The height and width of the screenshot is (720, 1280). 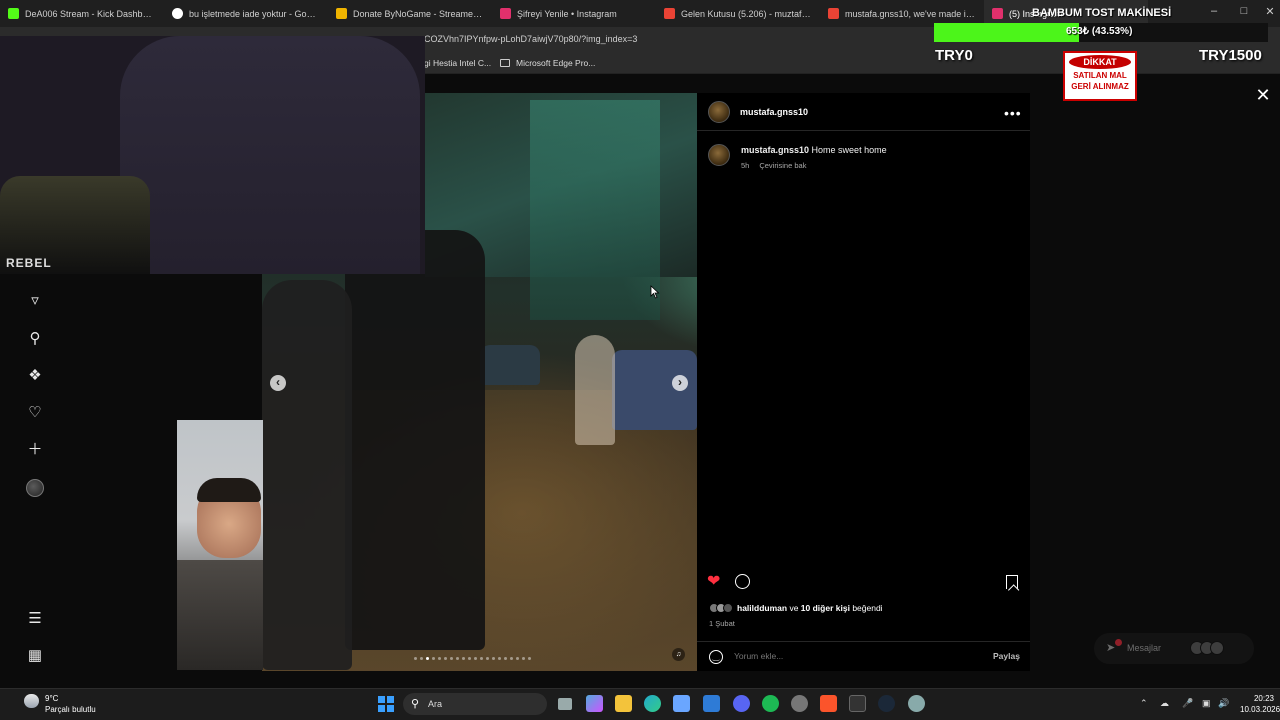 I want to click on task-view-icon, so click(x=565, y=704).